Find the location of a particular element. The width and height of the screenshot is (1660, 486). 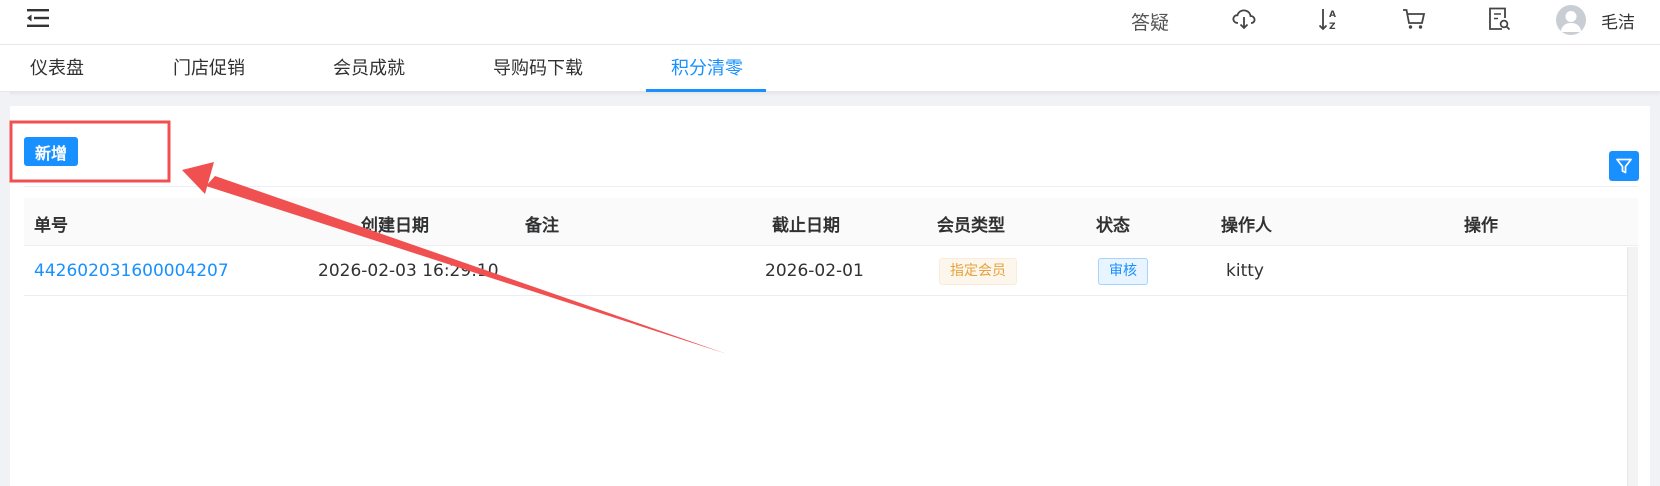

username: 毛洁 is located at coordinates (1618, 20).